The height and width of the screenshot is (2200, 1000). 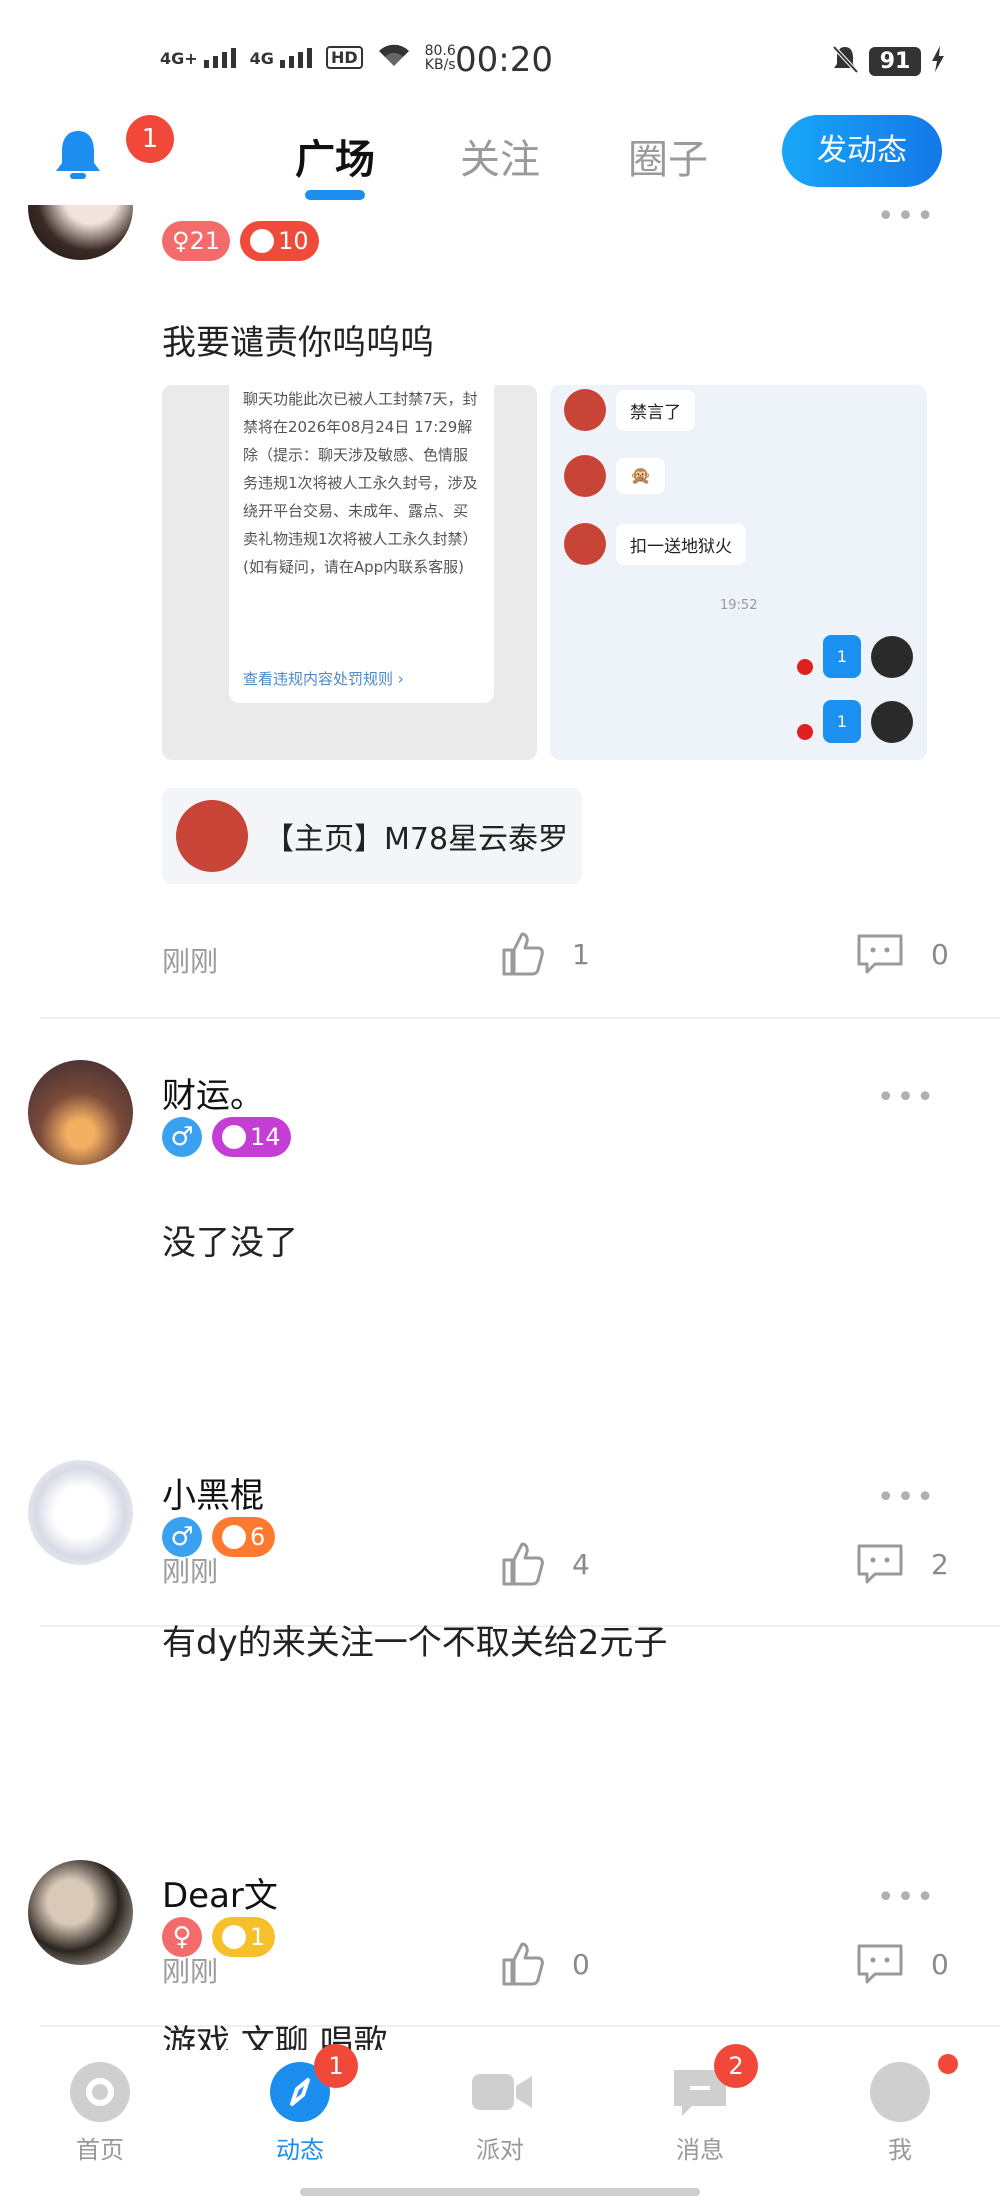 I want to click on post-divider, so click(x=520, y=1018).